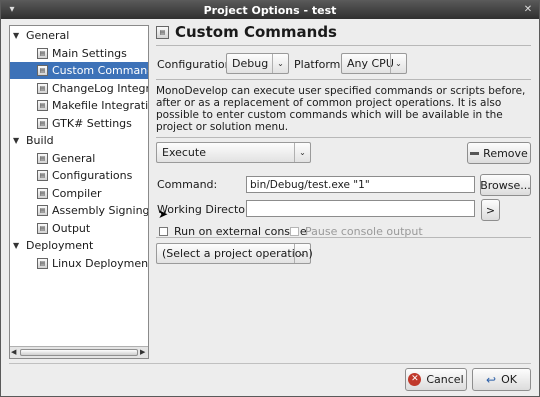 The width and height of the screenshot is (540, 397). I want to click on ok-label: OK, so click(509, 379).